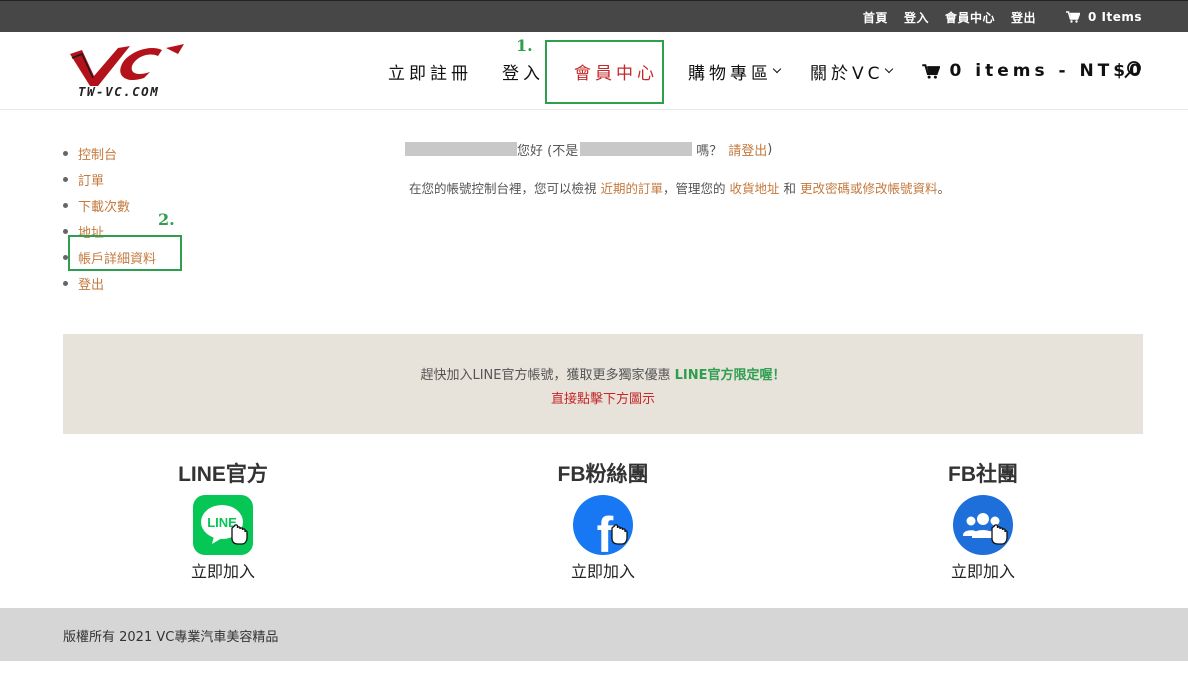 The height and width of the screenshot is (680, 1188). I want to click on top-cart-link: 0 Items, so click(1103, 17).